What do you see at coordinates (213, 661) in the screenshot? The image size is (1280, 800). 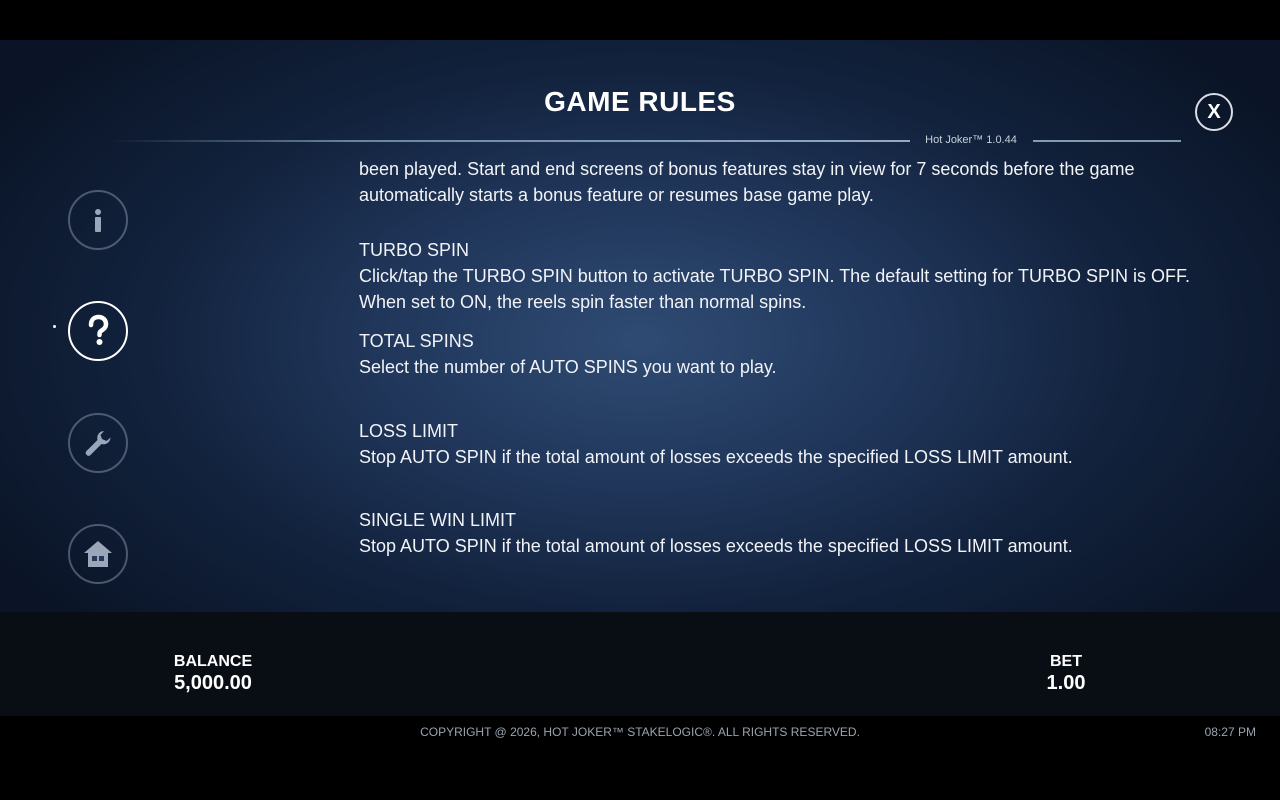 I see `balance-label: BALANCE` at bounding box center [213, 661].